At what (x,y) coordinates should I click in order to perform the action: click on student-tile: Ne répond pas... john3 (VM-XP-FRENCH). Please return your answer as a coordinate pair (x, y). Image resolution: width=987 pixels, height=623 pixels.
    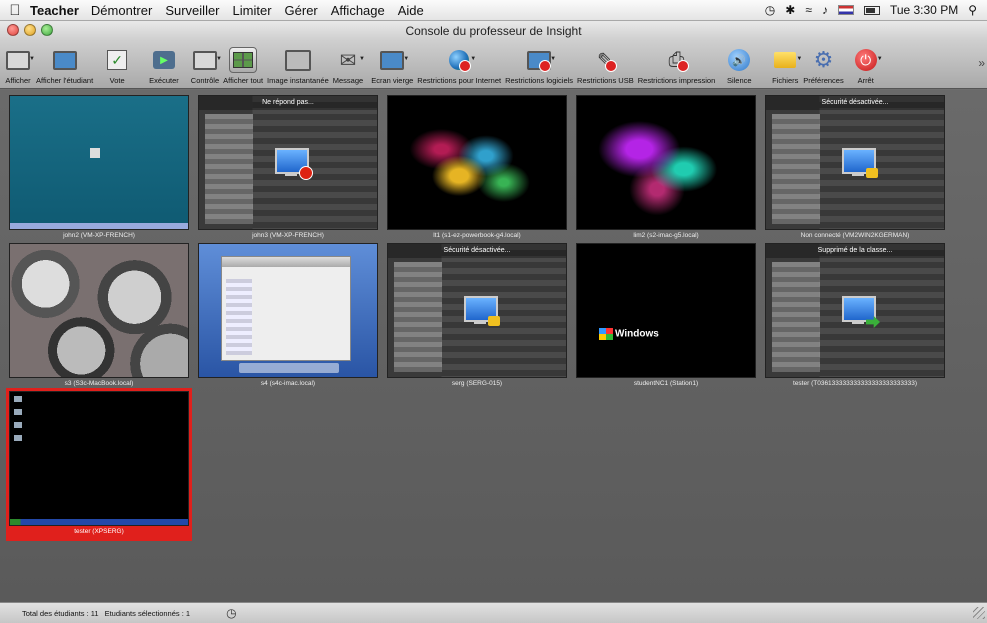
    Looking at the image, I should click on (288, 168).